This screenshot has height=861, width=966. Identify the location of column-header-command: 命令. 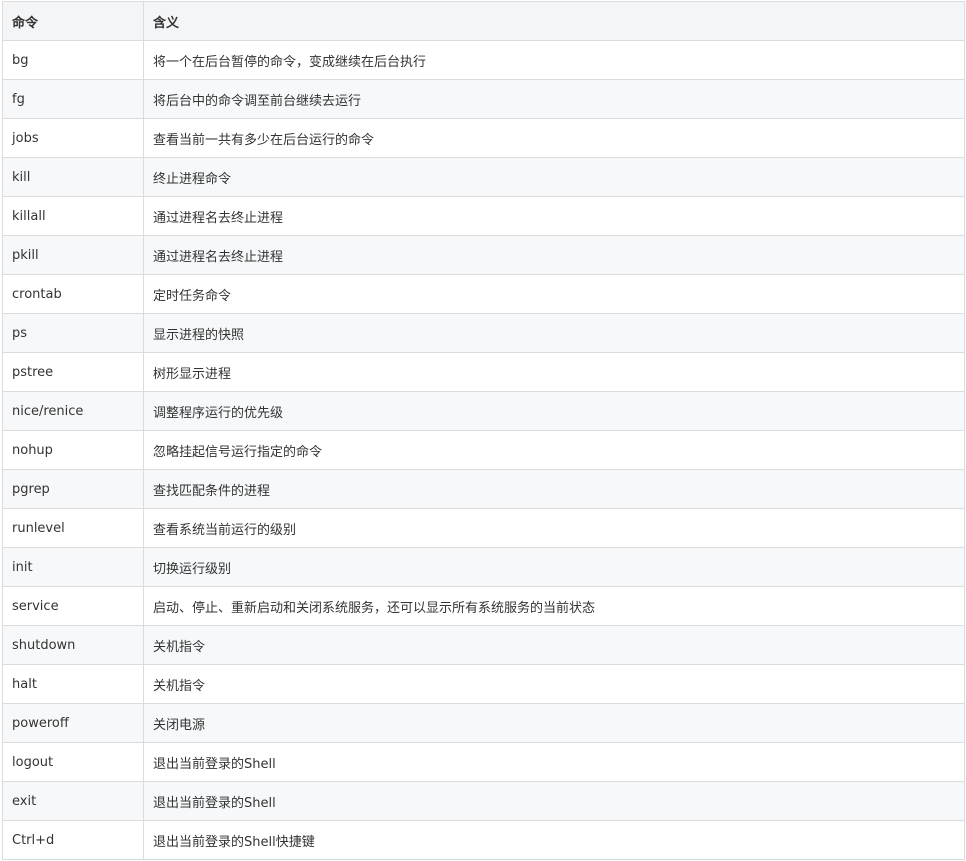
(73, 21).